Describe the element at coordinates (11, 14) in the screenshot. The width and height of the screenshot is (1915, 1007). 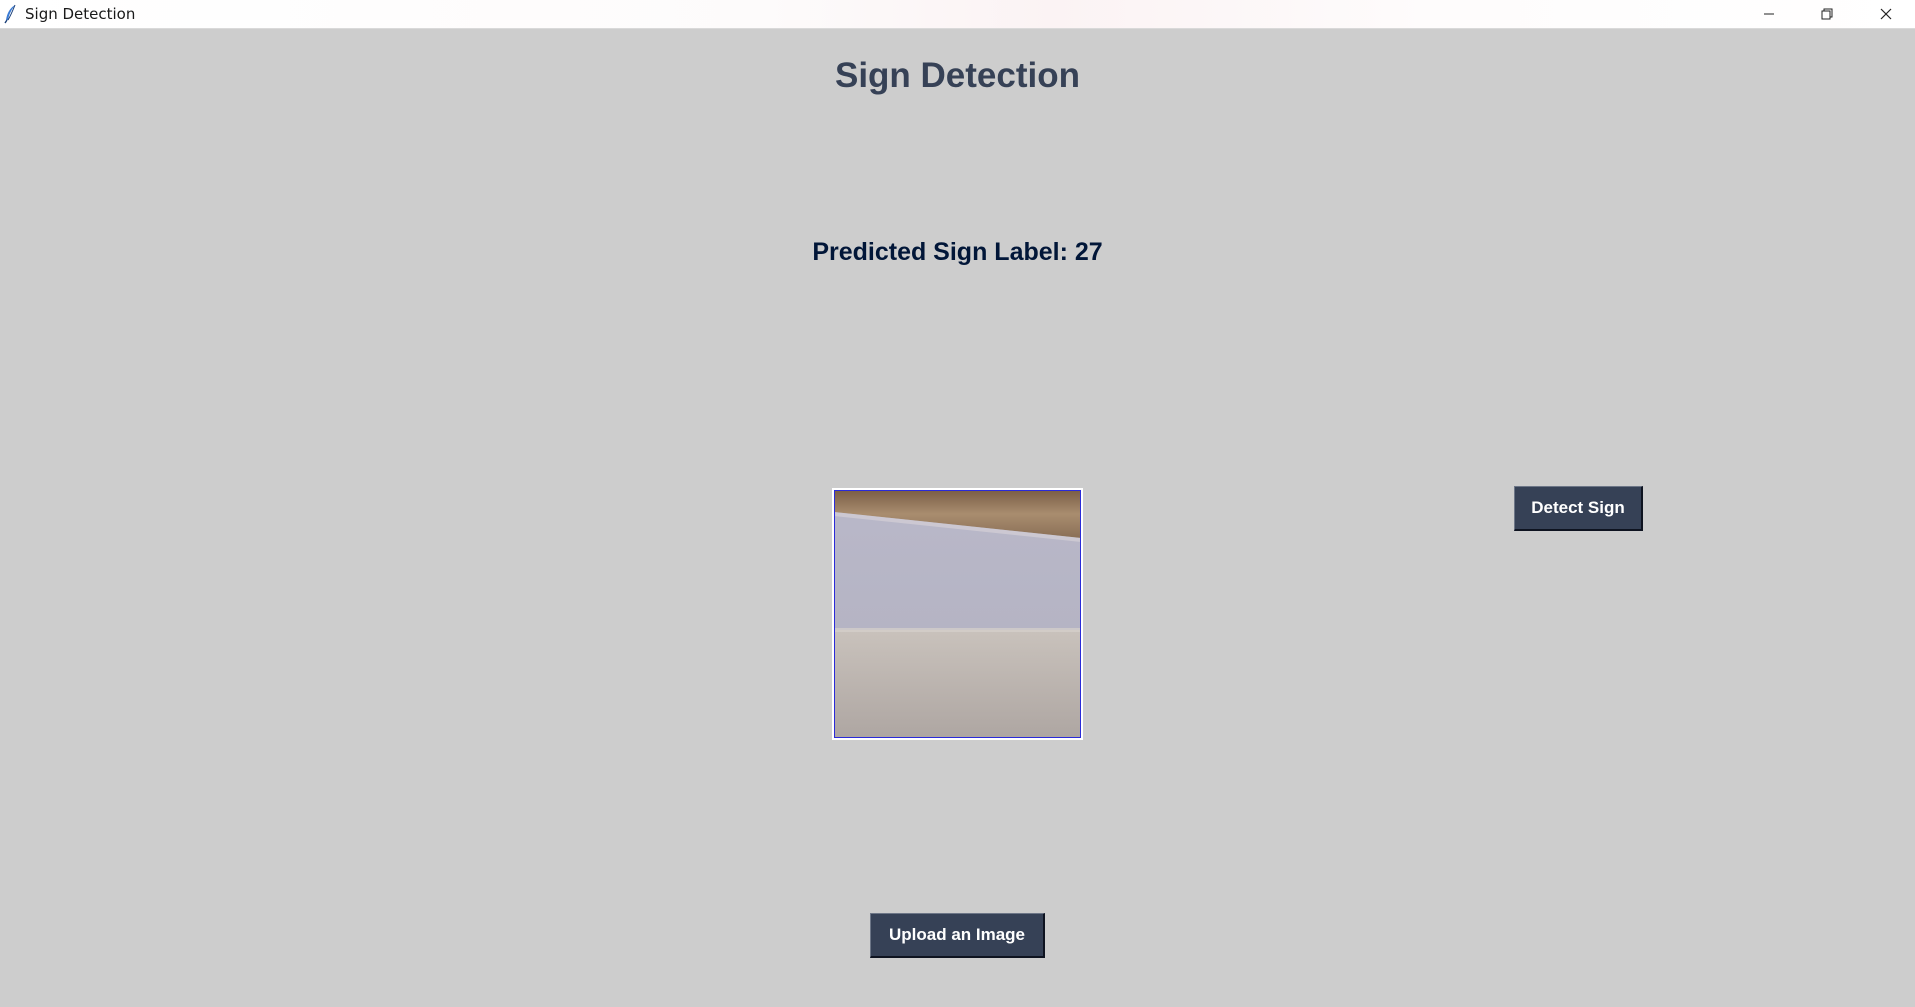
I see `feather-icon` at that location.